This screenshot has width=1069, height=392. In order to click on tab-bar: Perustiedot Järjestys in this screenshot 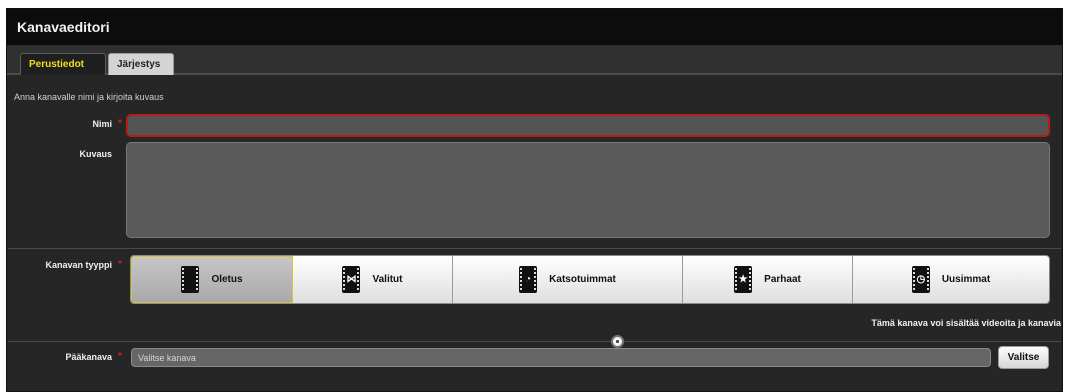, I will do `click(534, 60)`.